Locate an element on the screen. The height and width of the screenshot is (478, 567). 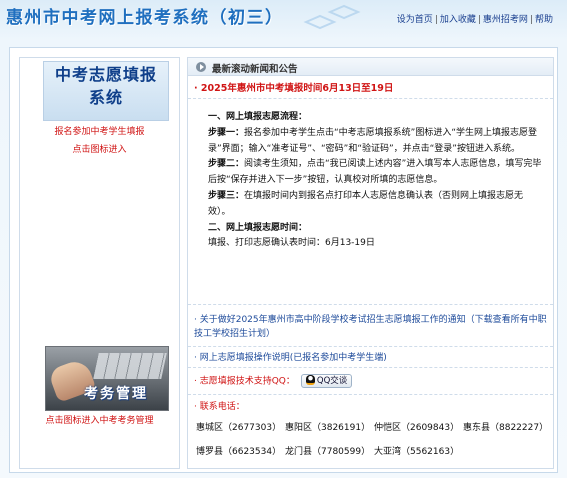
operation-guide-link: · 网上志愿填报操作说明(已报名参加中考学生端) is located at coordinates (290, 358).